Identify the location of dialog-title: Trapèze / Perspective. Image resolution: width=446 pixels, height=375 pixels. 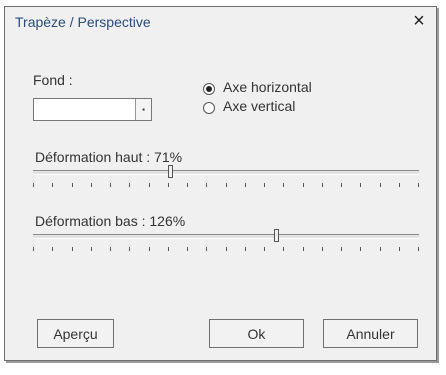
(83, 22).